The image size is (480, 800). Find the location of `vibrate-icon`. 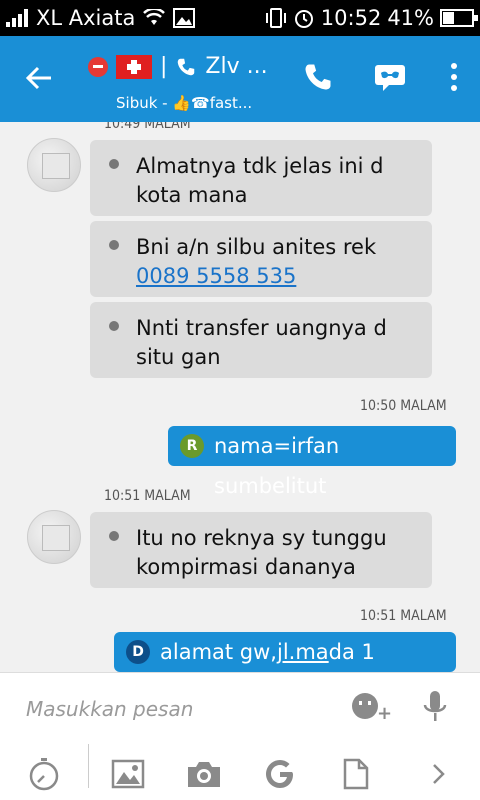

vibrate-icon is located at coordinates (275, 18).